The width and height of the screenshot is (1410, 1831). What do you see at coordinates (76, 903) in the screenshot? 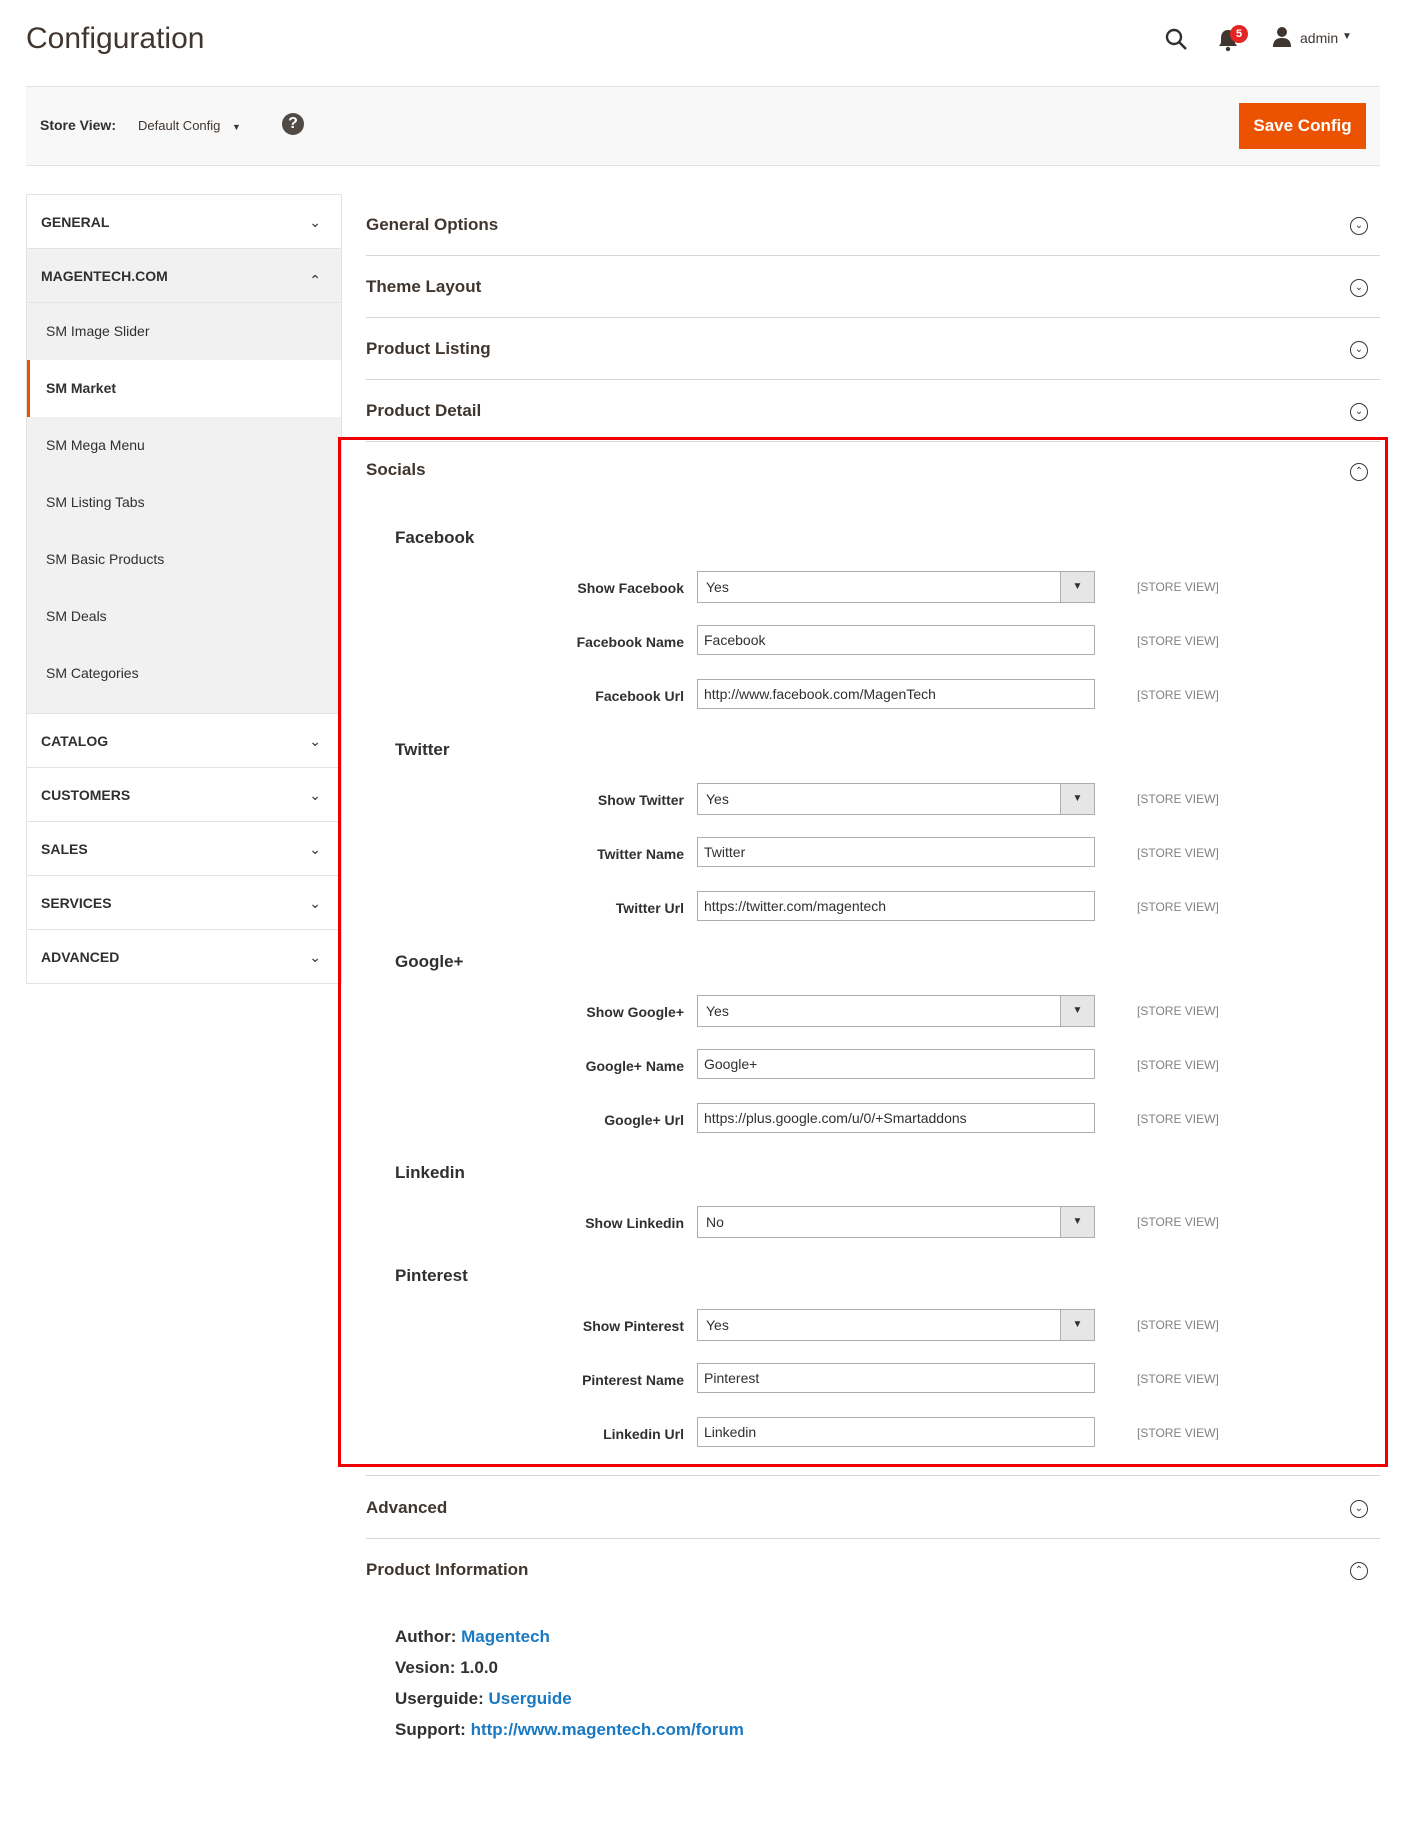
I see `sidebar-section-label: SERVICES` at bounding box center [76, 903].